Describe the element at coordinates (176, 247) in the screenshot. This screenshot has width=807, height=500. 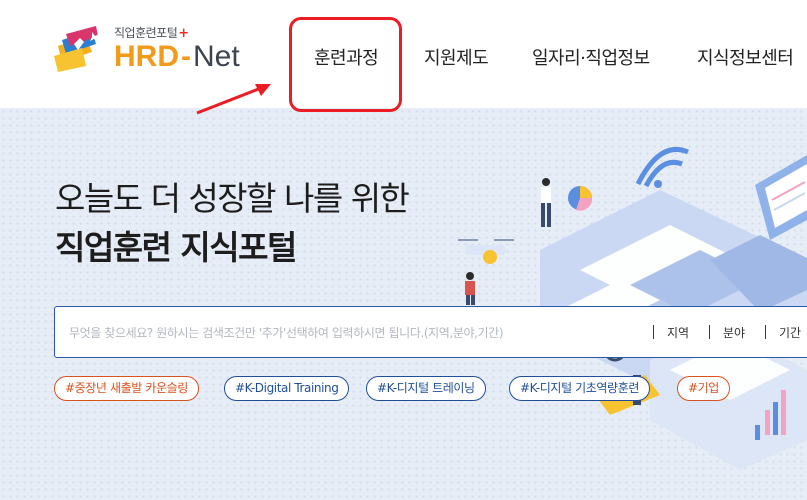
I see `hero-headline-line2: 직업훈련 지식포털` at that location.